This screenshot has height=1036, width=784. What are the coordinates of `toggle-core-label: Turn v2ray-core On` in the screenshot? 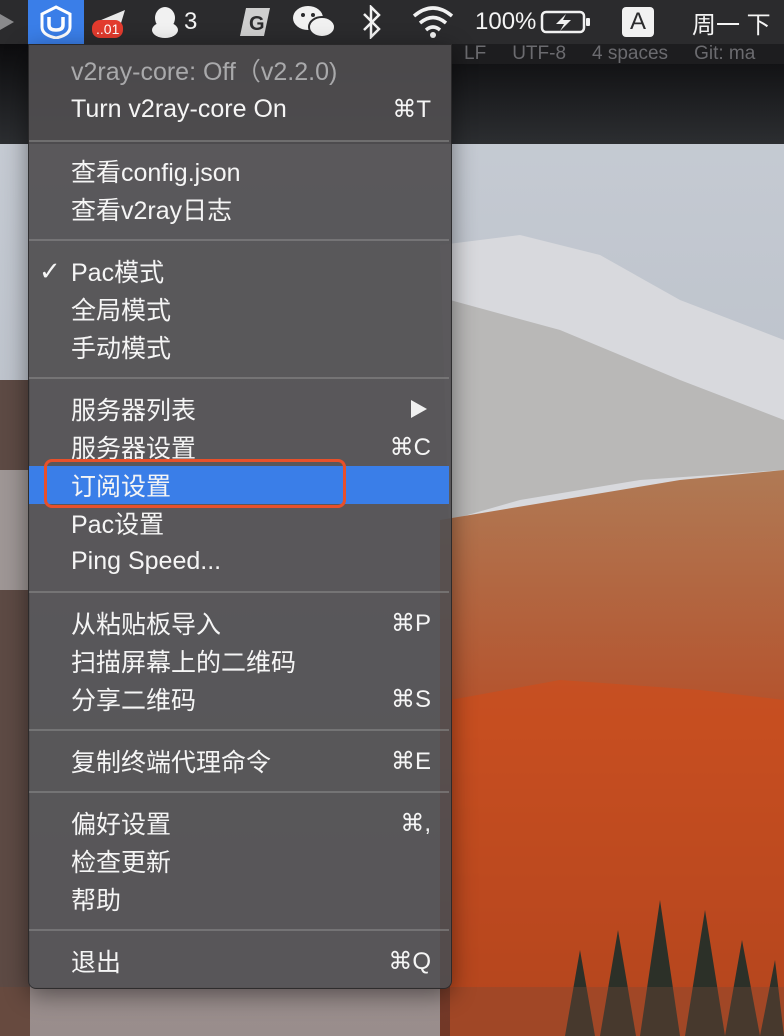 It's located at (179, 108).